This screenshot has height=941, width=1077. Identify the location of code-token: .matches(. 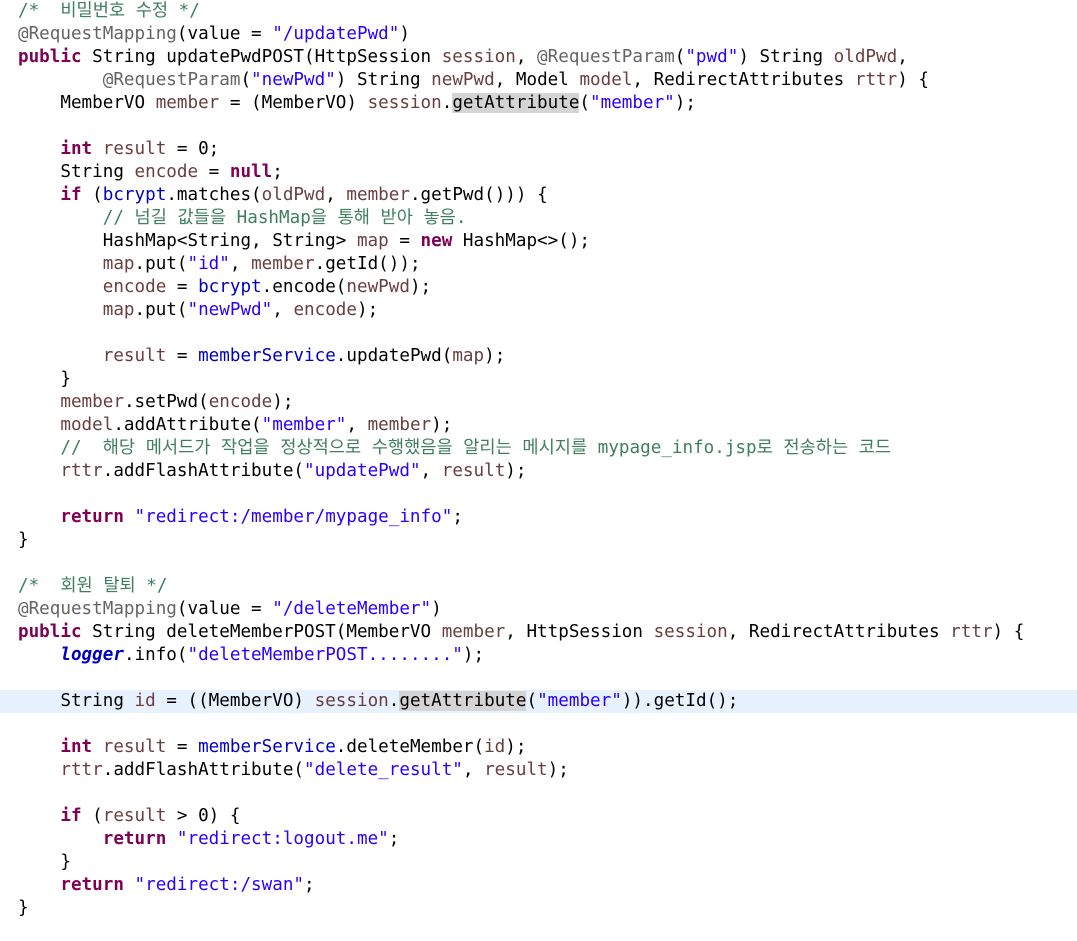
(214, 195).